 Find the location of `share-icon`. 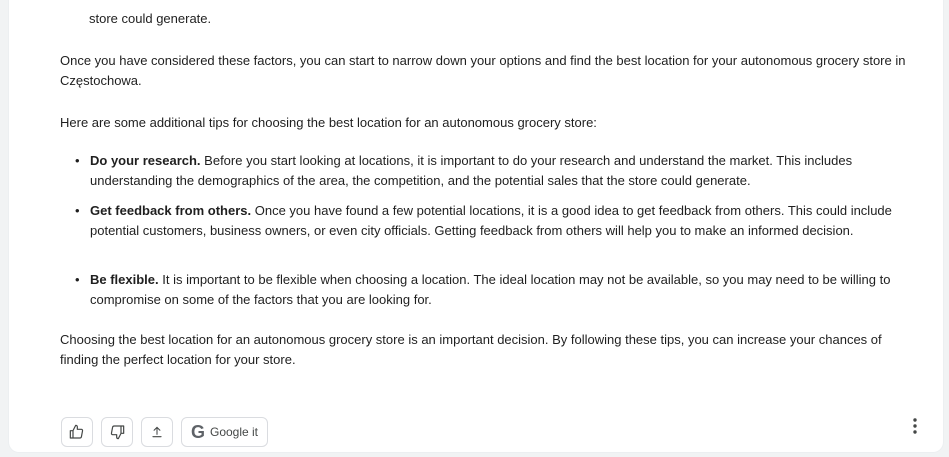

share-icon is located at coordinates (157, 432).